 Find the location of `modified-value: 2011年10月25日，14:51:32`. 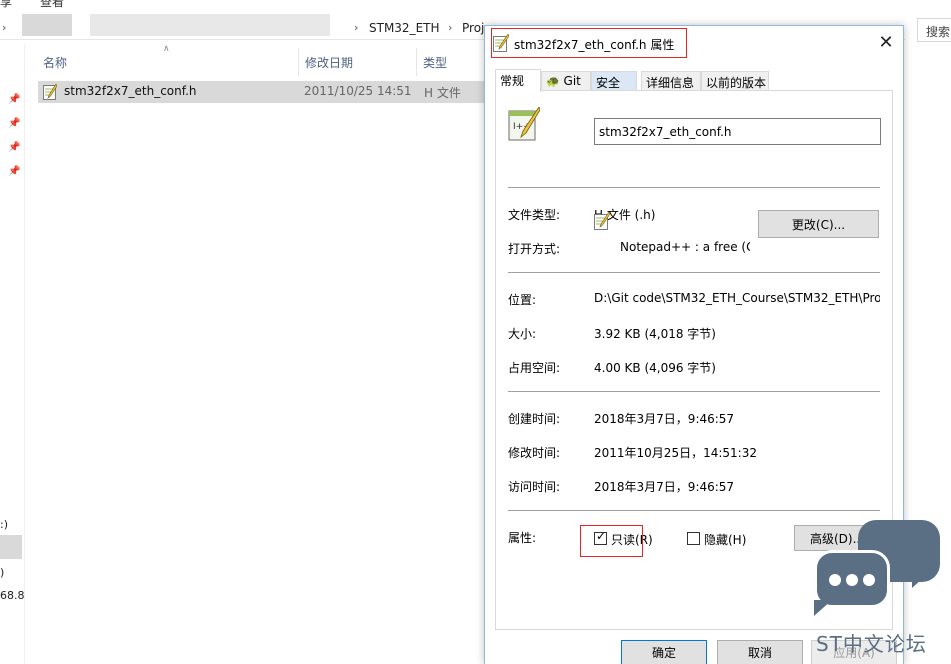

modified-value: 2011年10月25日，14:51:32 is located at coordinates (675, 453).